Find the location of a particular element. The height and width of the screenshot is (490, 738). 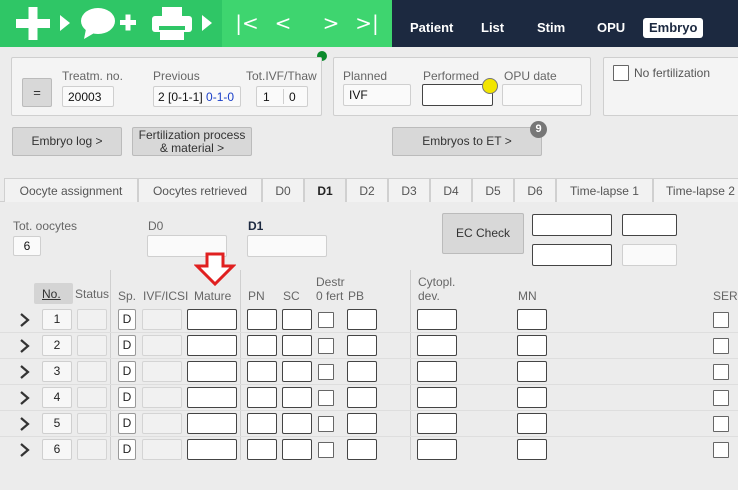

tab-d4: D4 is located at coordinates (451, 190).